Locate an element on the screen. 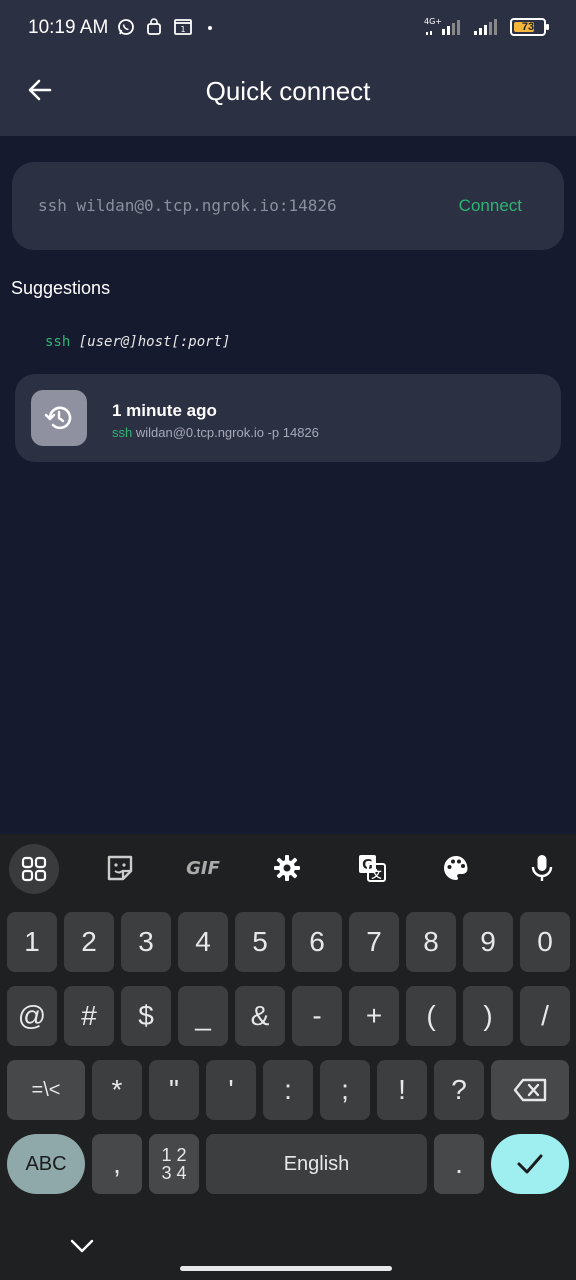 The image size is (576, 1280). history-icon-box is located at coordinates (59, 418).